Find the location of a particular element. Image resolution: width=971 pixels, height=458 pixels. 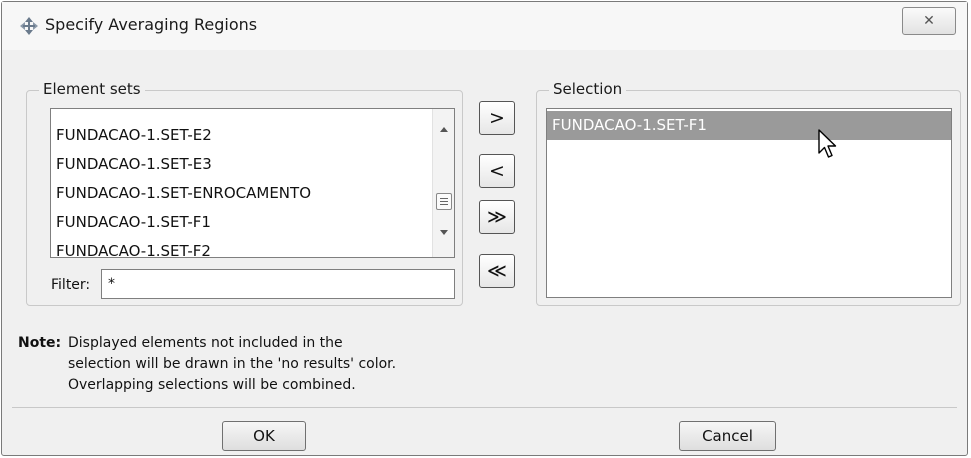

scroll-thumb is located at coordinates (444, 201).